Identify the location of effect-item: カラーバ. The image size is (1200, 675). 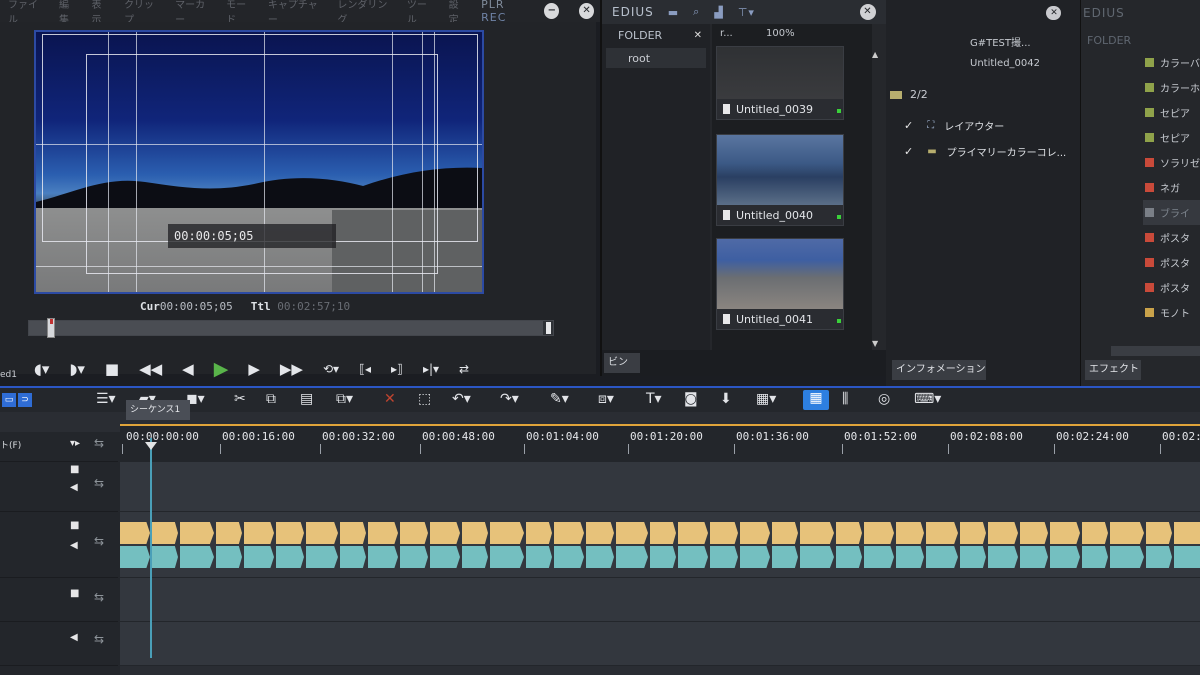
(1171, 62).